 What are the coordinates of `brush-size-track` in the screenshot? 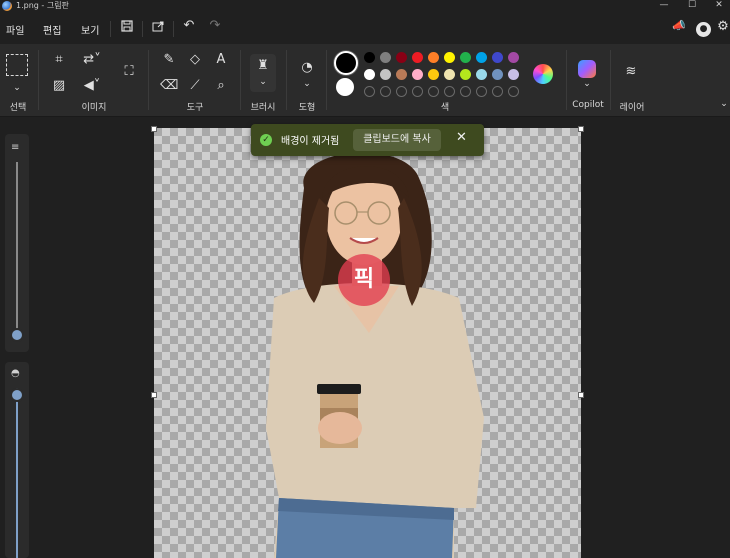 It's located at (17, 248).